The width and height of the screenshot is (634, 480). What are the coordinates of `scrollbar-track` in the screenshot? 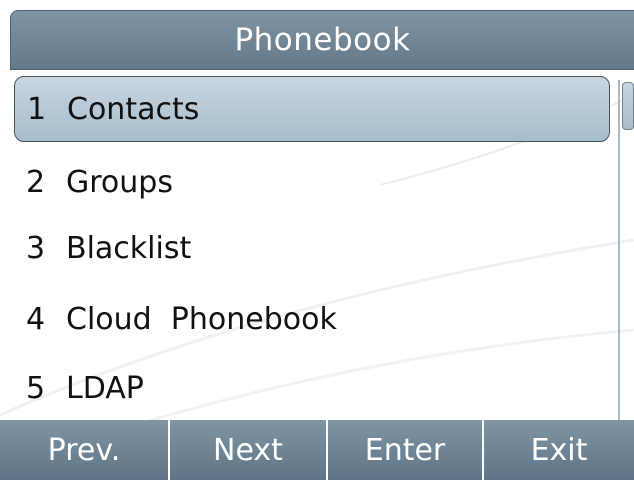 It's located at (626, 250).